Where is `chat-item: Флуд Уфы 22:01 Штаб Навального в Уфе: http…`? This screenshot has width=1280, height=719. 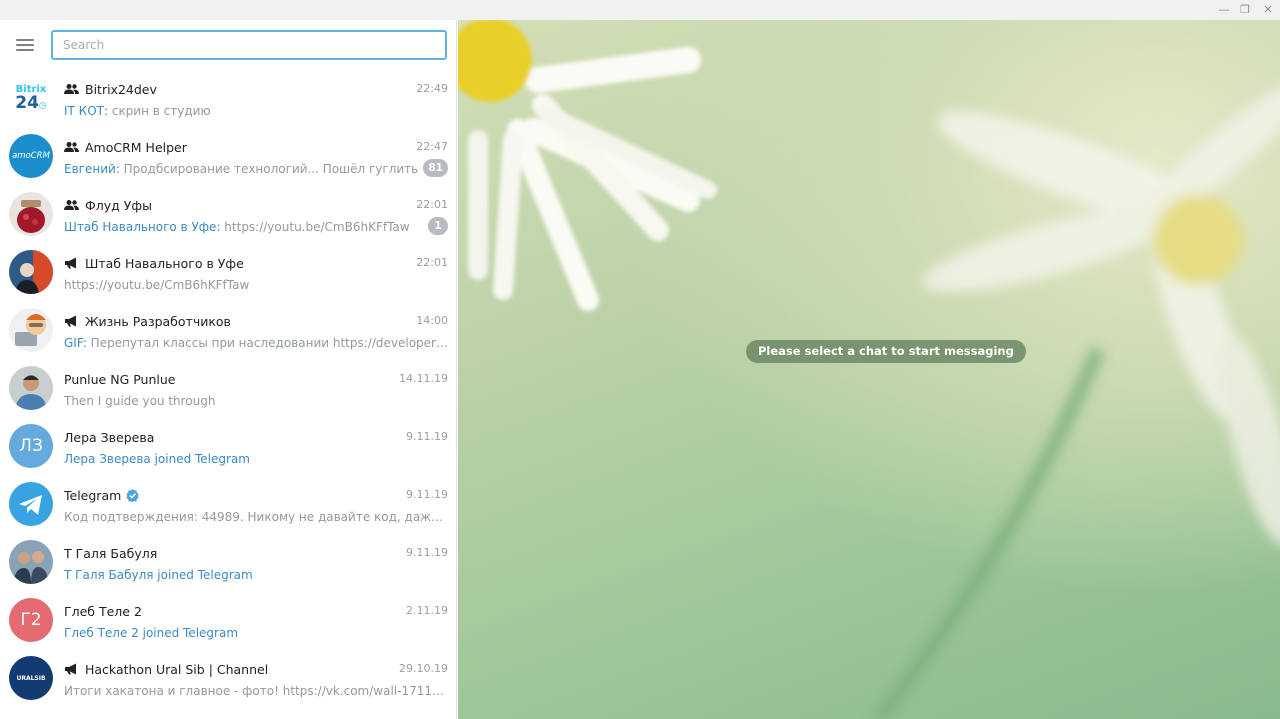
chat-item: Флуд Уфы 22:01 Штаб Навального в Уфе: http… is located at coordinates (228, 214).